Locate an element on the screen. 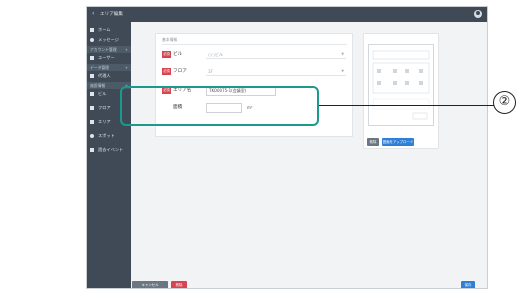  sidebar-item-user: ユーザー is located at coordinates (110, 58).